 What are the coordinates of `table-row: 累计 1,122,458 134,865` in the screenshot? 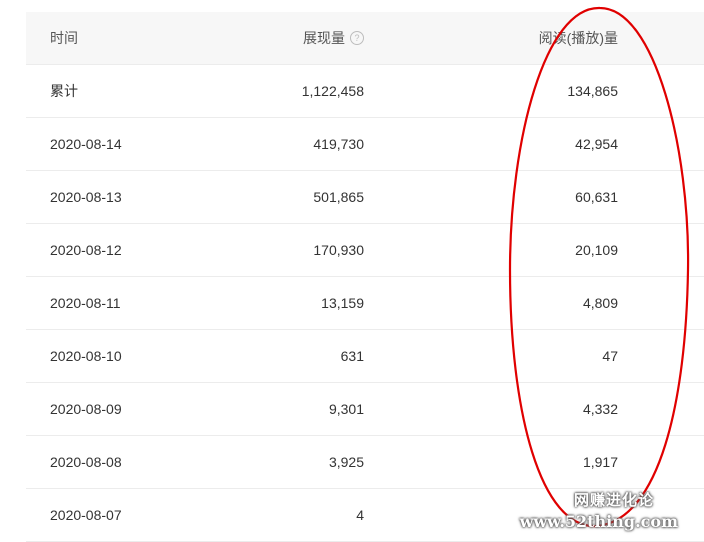 It's located at (365, 91).